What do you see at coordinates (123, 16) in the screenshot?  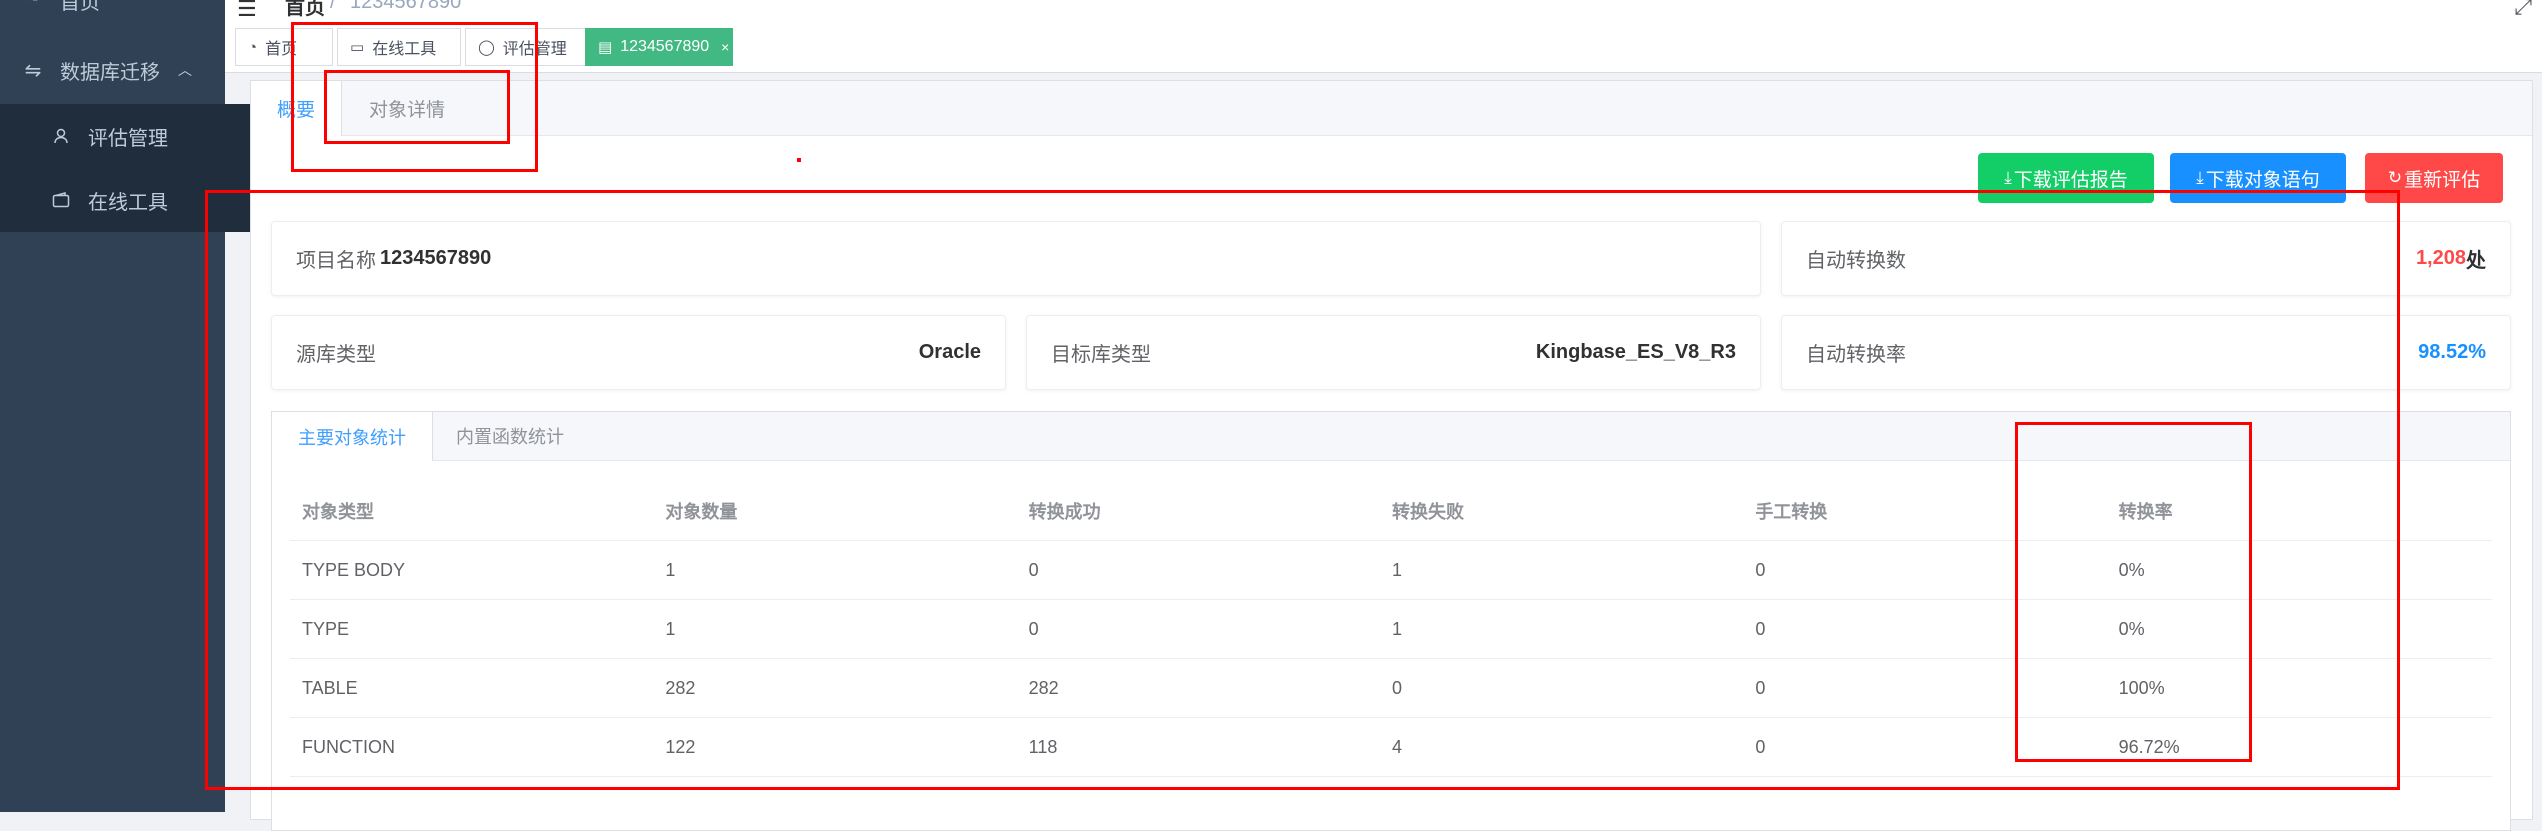 I see `sidebar-item-home: ◔ 首页` at bounding box center [123, 16].